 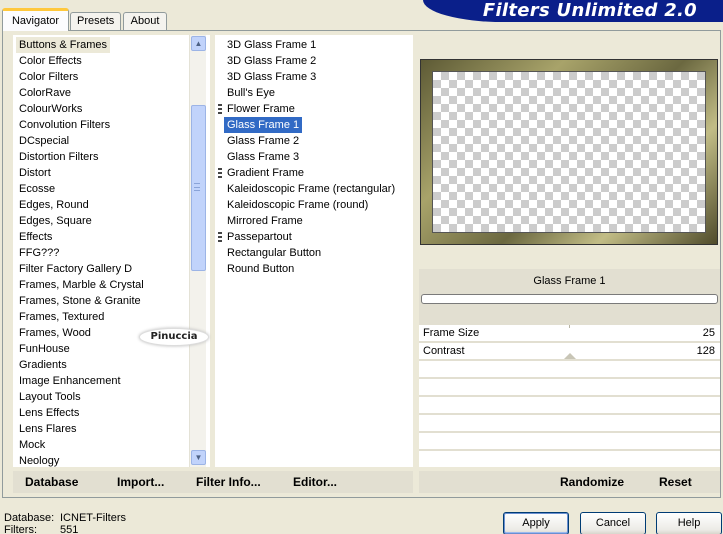 What do you see at coordinates (55, 221) in the screenshot?
I see `category-item: Edges, Square` at bounding box center [55, 221].